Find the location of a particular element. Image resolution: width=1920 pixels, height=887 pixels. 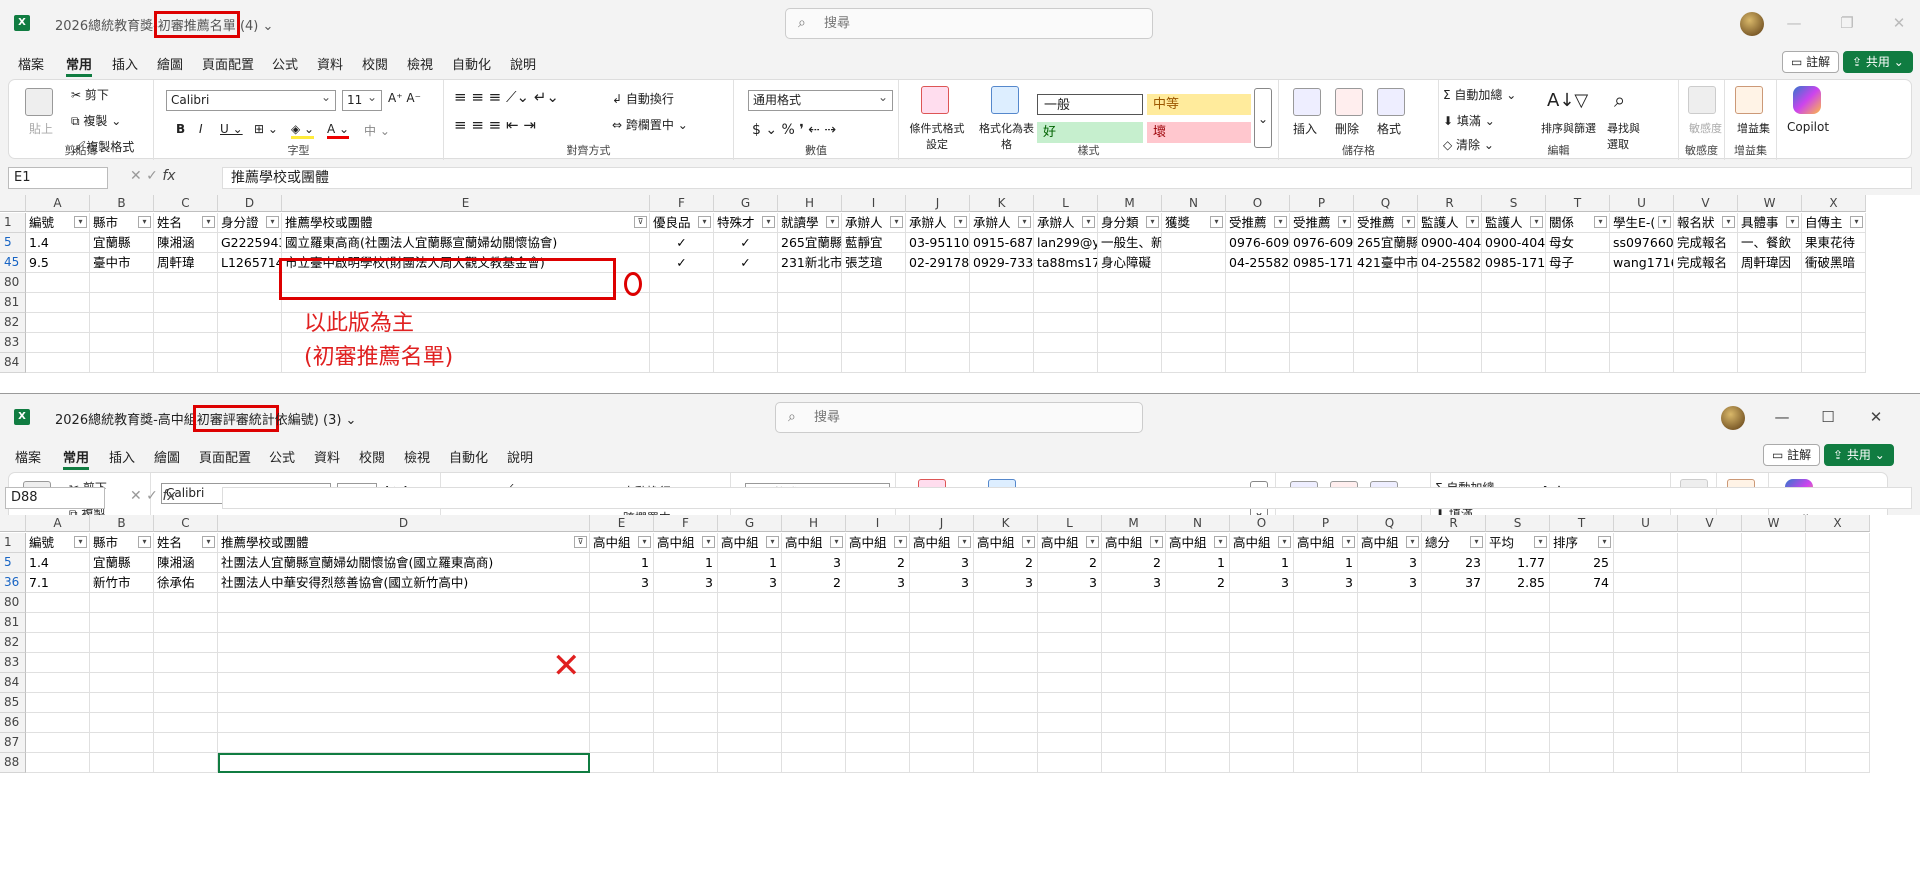

grid-cell: 藍靜宜 is located at coordinates (874, 243).